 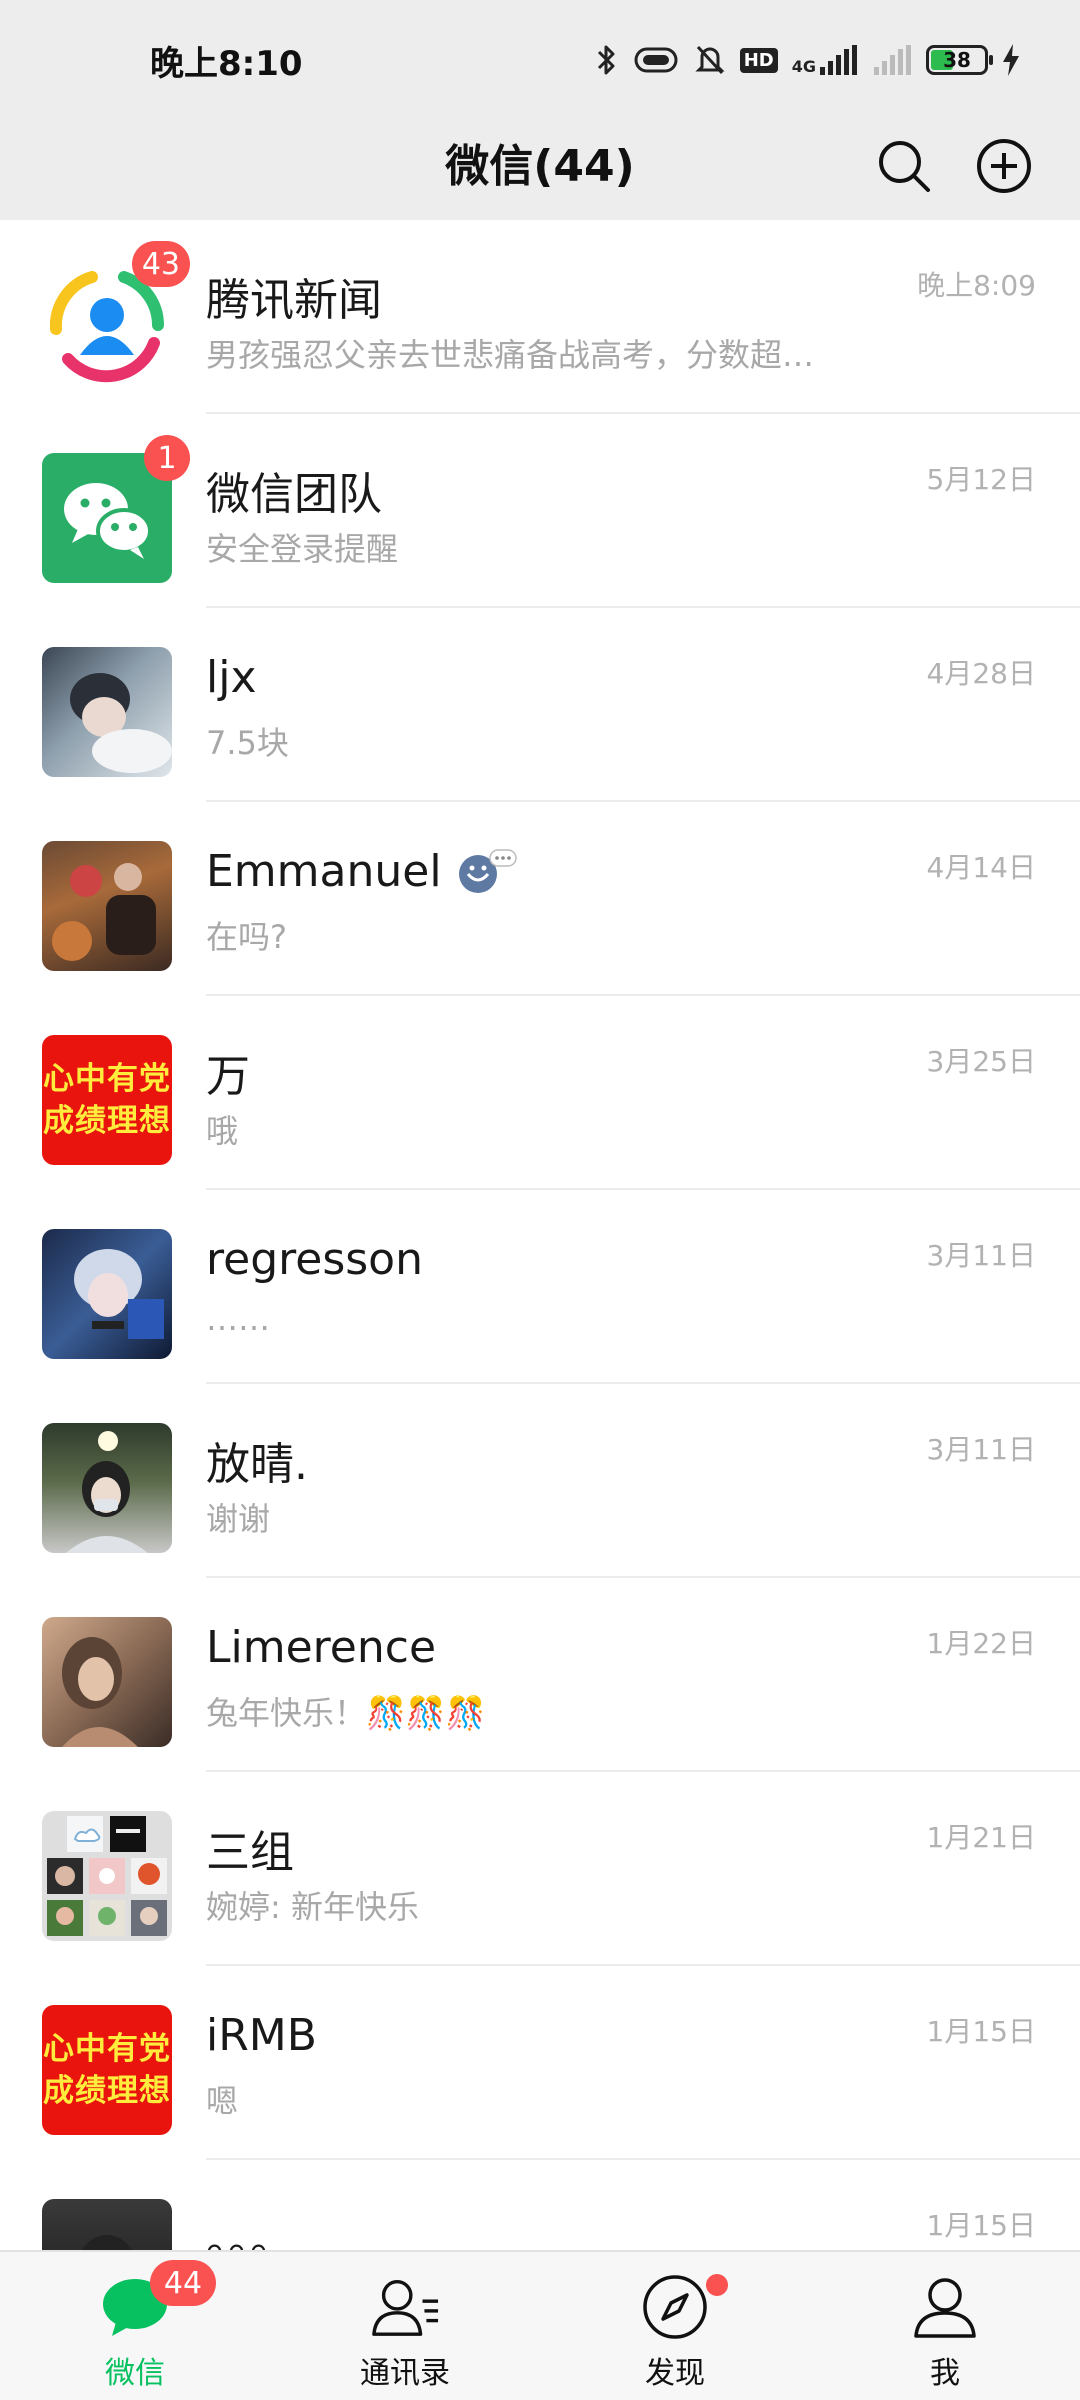 I want to click on search-icon, so click(x=904, y=166).